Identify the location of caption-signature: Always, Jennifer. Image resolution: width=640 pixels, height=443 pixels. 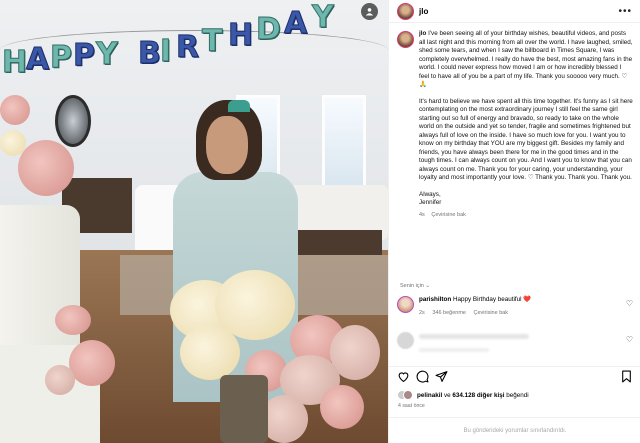
(430, 198).